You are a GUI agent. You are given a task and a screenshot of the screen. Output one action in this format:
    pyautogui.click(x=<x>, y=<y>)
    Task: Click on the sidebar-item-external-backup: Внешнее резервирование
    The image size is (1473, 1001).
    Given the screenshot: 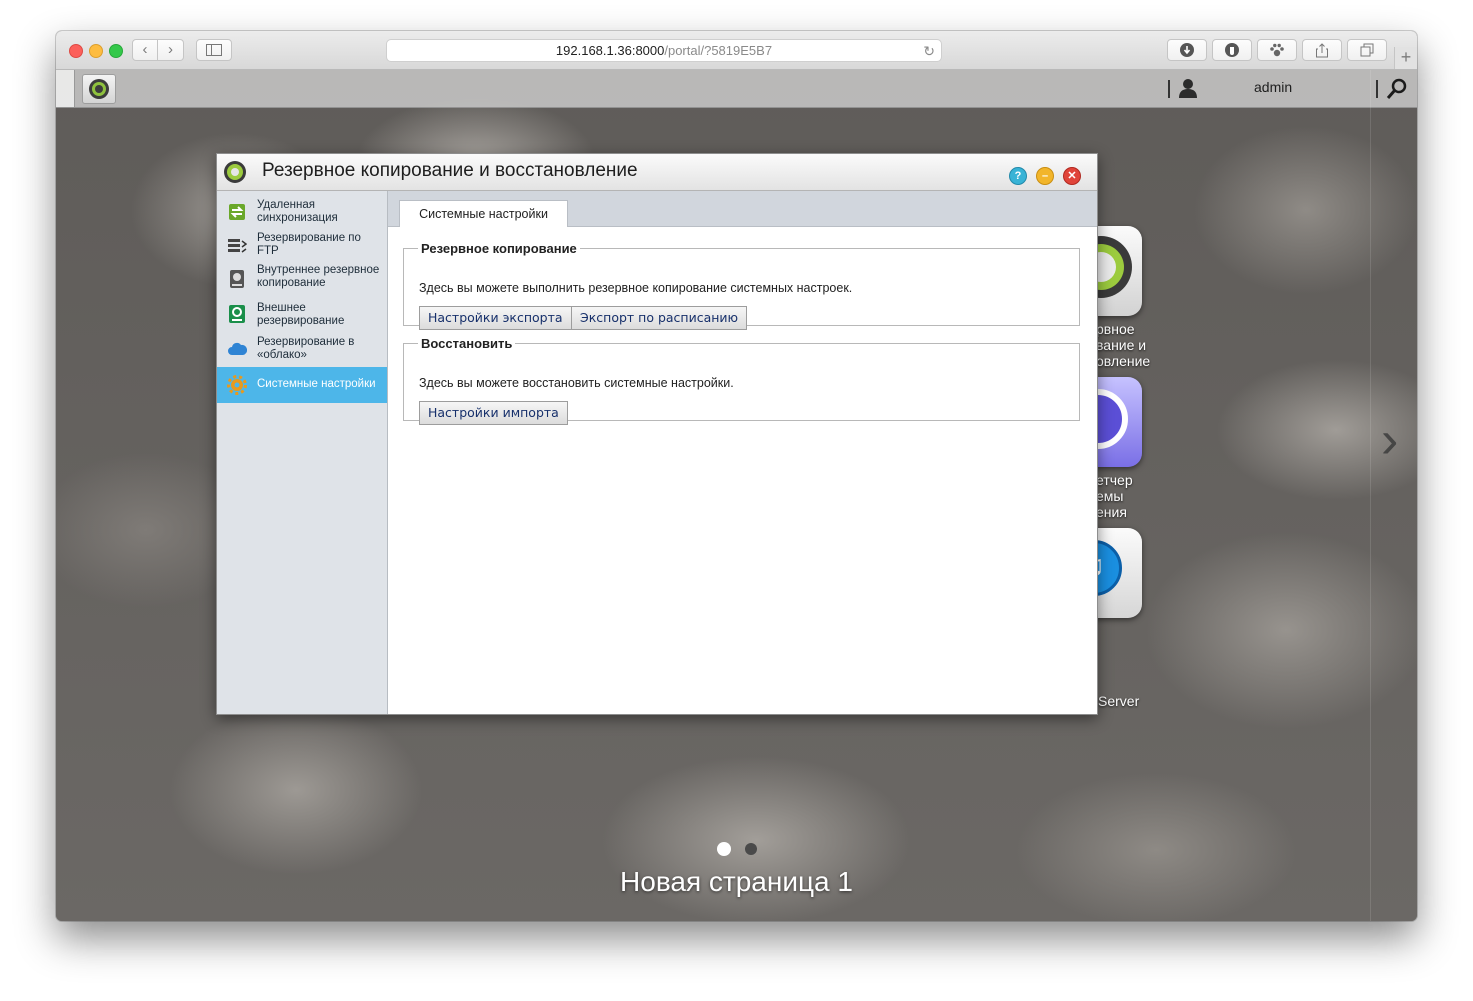 What is the action you would take?
    pyautogui.click(x=302, y=315)
    